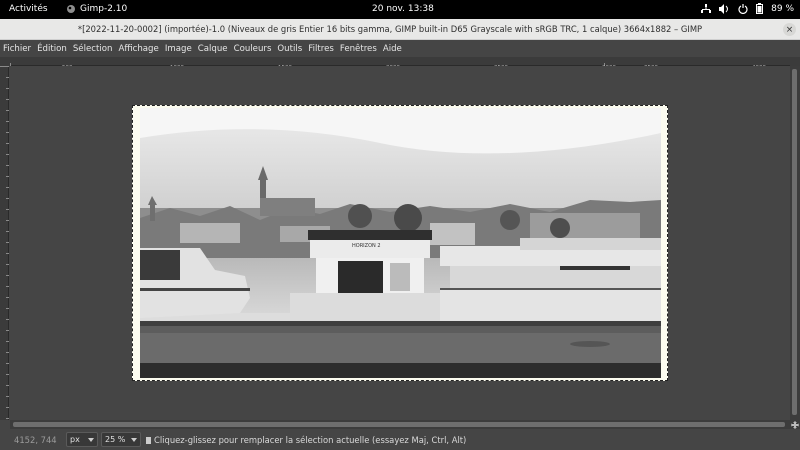 The width and height of the screenshot is (800, 450). What do you see at coordinates (392, 49) in the screenshot?
I see `menu-aide: Aide` at bounding box center [392, 49].